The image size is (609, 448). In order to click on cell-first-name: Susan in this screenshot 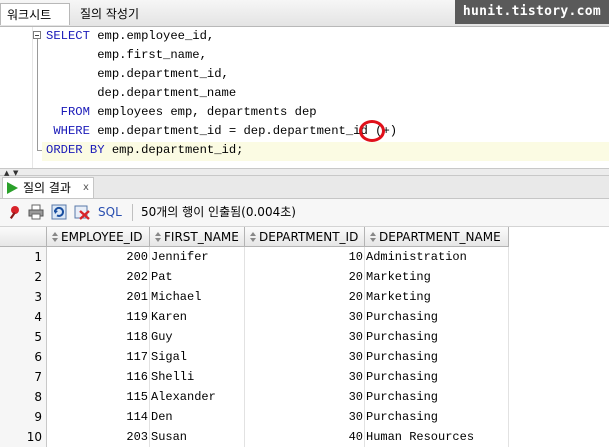, I will do `click(197, 437)`.